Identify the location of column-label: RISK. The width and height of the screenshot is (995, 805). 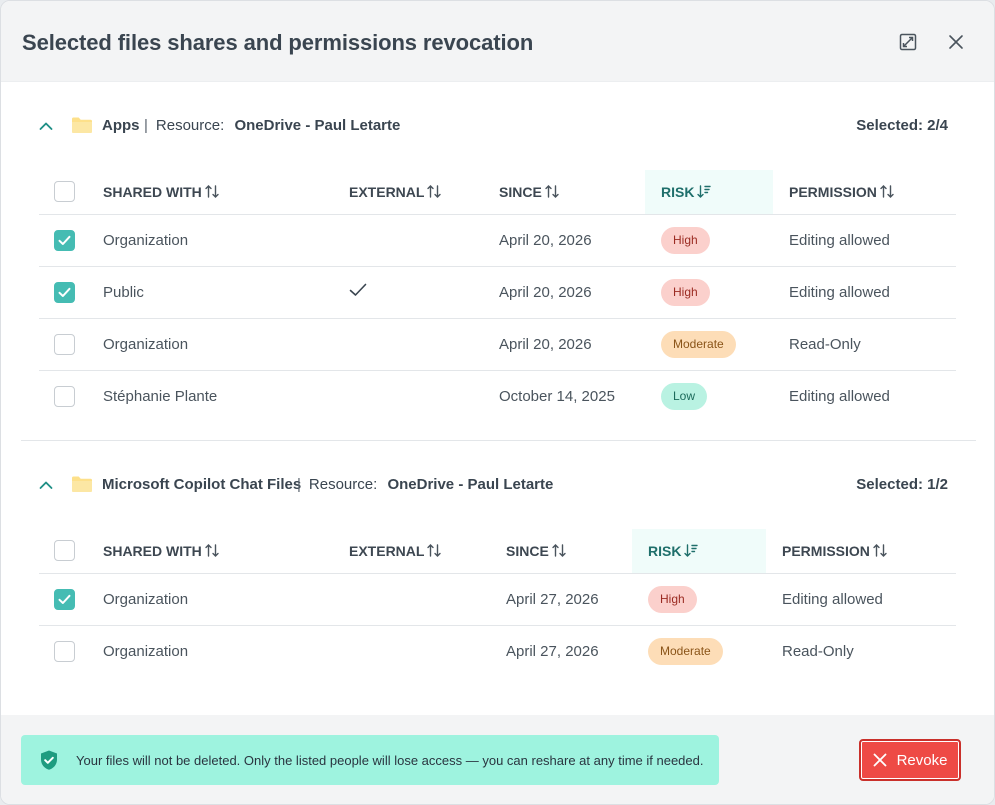
(678, 191).